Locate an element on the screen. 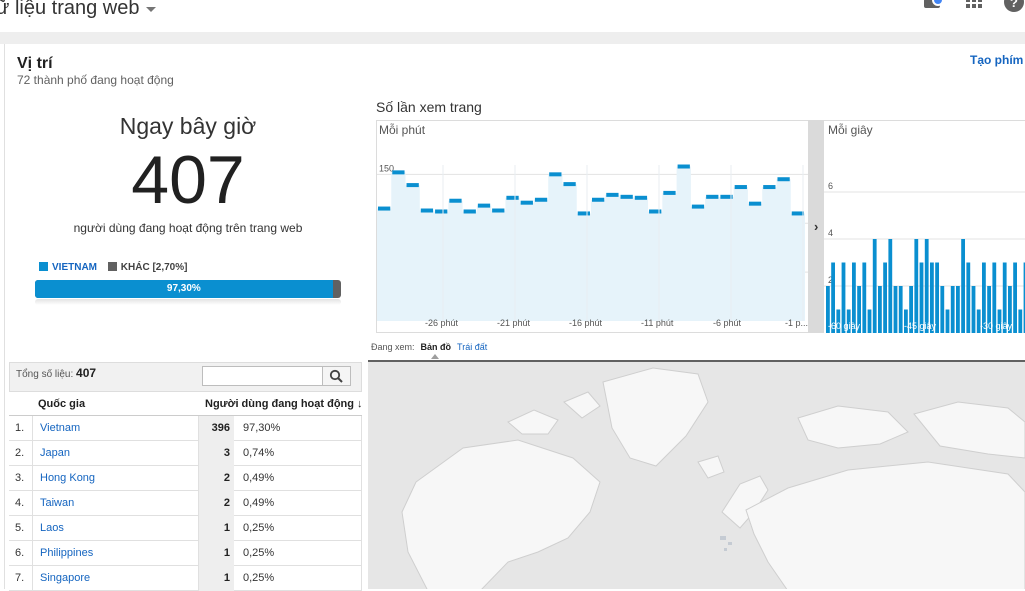  y-tick-label: 150 is located at coordinates (386, 168).